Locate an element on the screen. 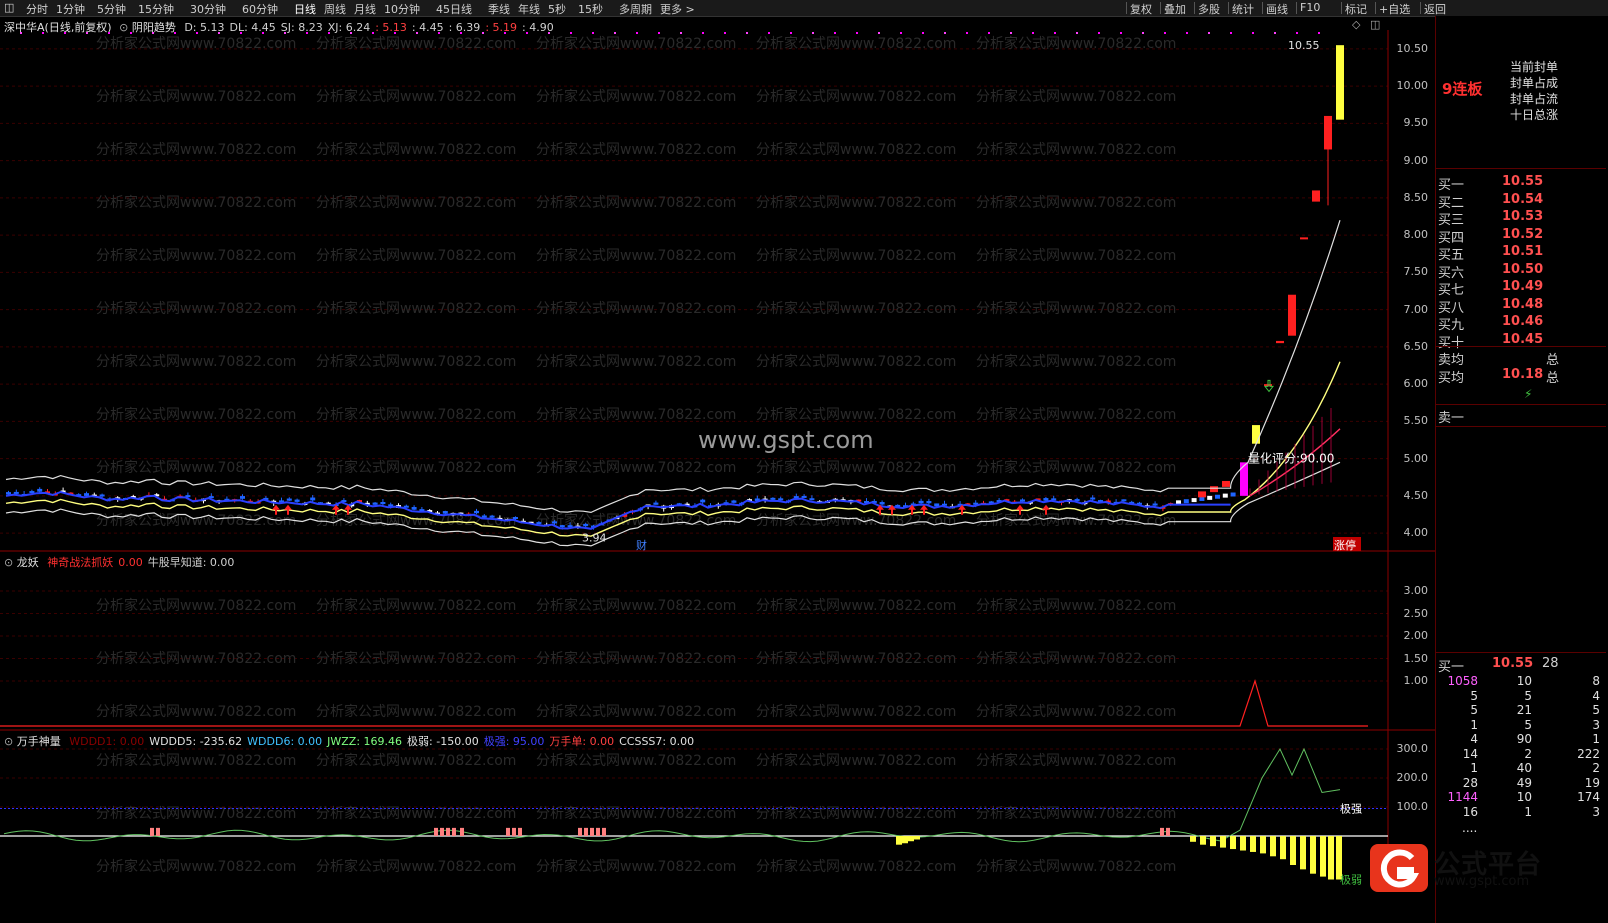 Image resolution: width=1608 pixels, height=923 pixels. toolbar-action-button: 画线 is located at coordinates (1277, 9).